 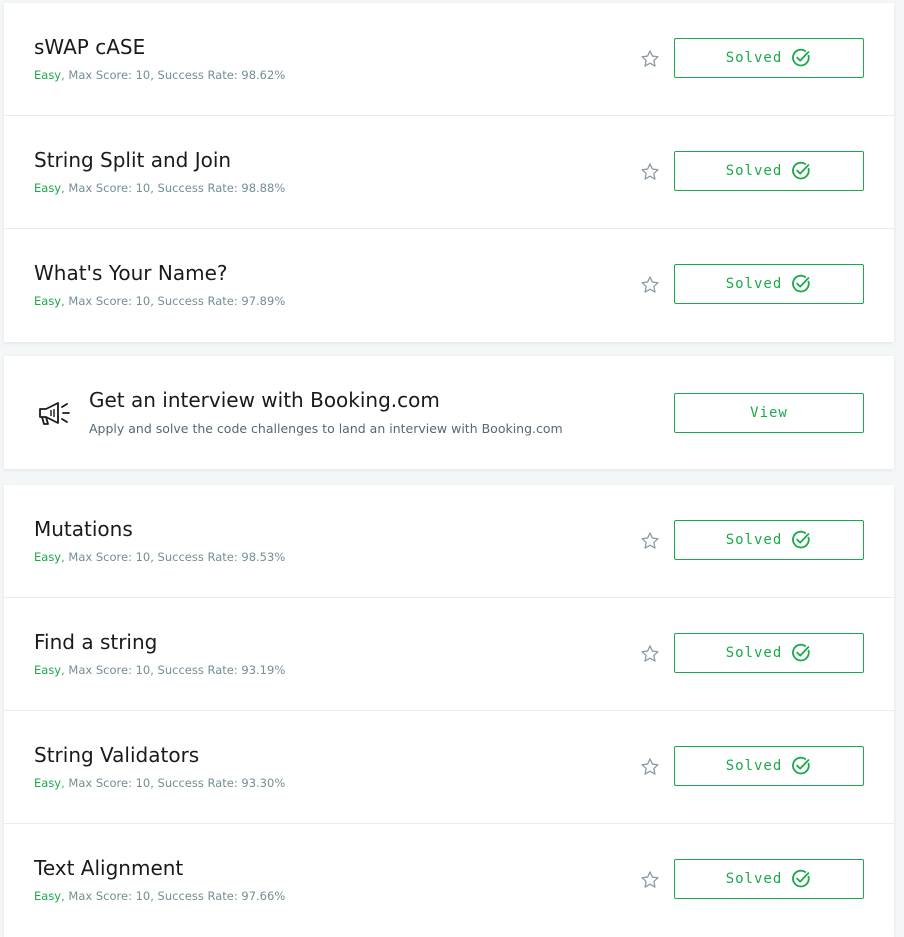 What do you see at coordinates (173, 670) in the screenshot?
I see `challenge-stats: , Max Score: 10, Success Rate: 93.19%` at bounding box center [173, 670].